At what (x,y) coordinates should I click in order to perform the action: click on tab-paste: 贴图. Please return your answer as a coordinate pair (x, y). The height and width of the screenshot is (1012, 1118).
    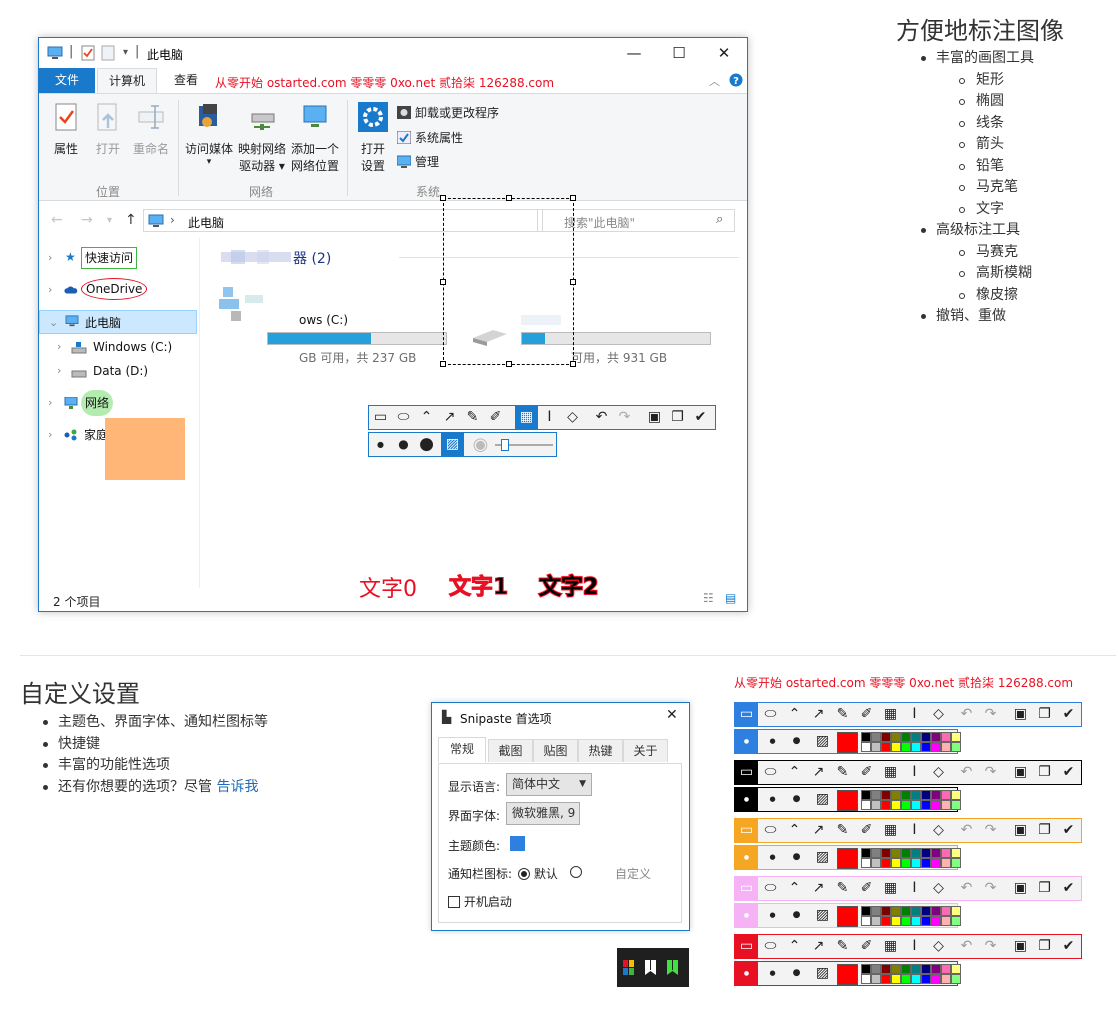
    Looking at the image, I should click on (555, 750).